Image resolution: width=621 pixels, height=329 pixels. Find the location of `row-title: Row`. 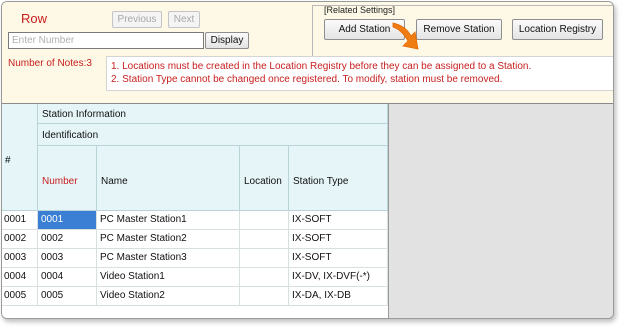

row-title: Row is located at coordinates (34, 18).